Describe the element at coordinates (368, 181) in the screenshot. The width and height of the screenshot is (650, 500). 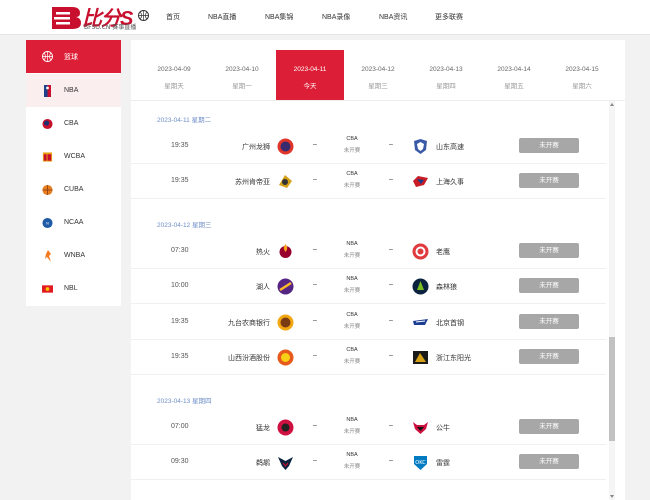
I see `match-row: 19:35 苏州肯帝亚 – CBA 未开赛 – 上海久事 未开赛` at that location.